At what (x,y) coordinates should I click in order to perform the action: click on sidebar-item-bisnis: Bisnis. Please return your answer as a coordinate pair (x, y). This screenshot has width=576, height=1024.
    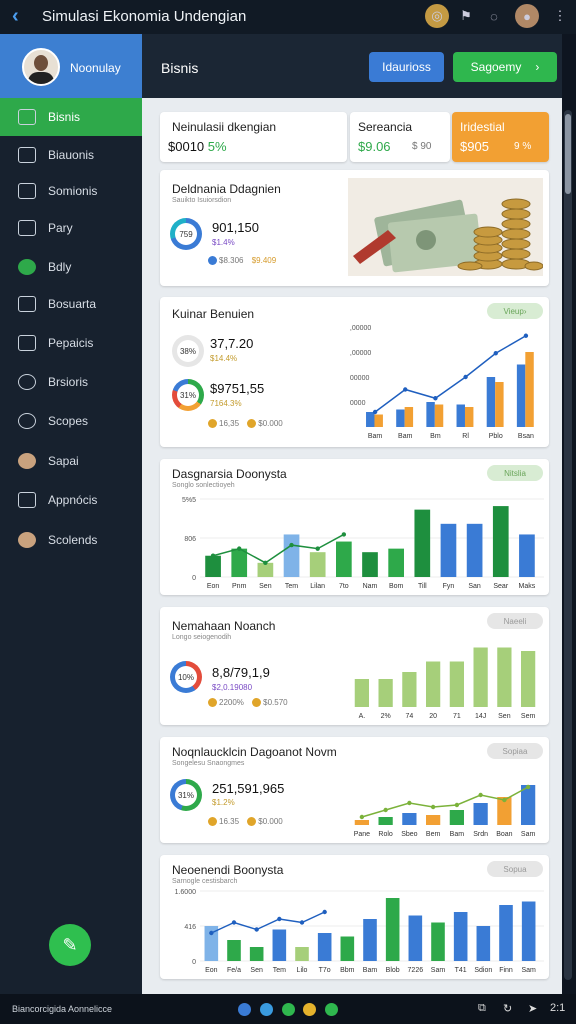
    Looking at the image, I should click on (71, 117).